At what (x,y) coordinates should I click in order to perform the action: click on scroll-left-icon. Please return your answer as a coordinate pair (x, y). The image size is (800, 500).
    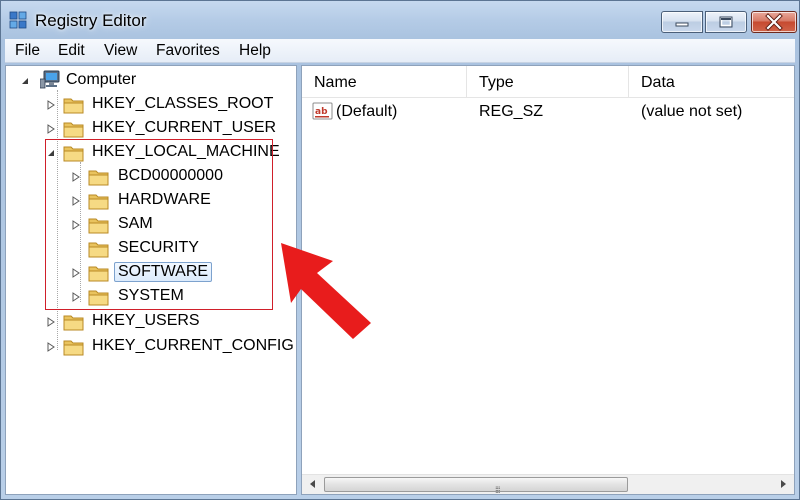
    Looking at the image, I should click on (313, 484).